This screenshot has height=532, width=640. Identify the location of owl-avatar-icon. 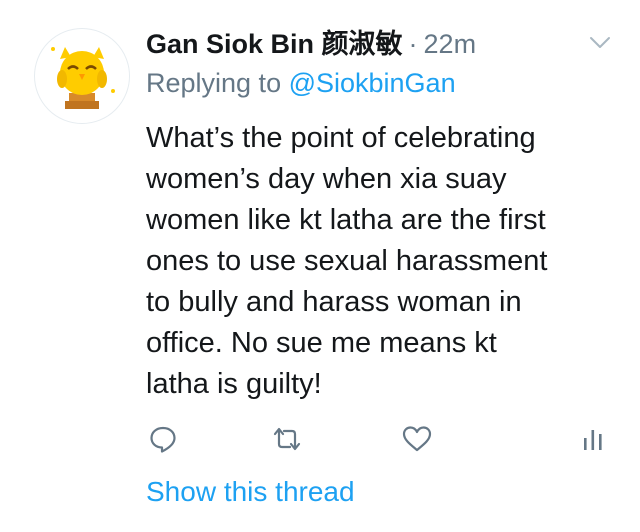
(83, 78).